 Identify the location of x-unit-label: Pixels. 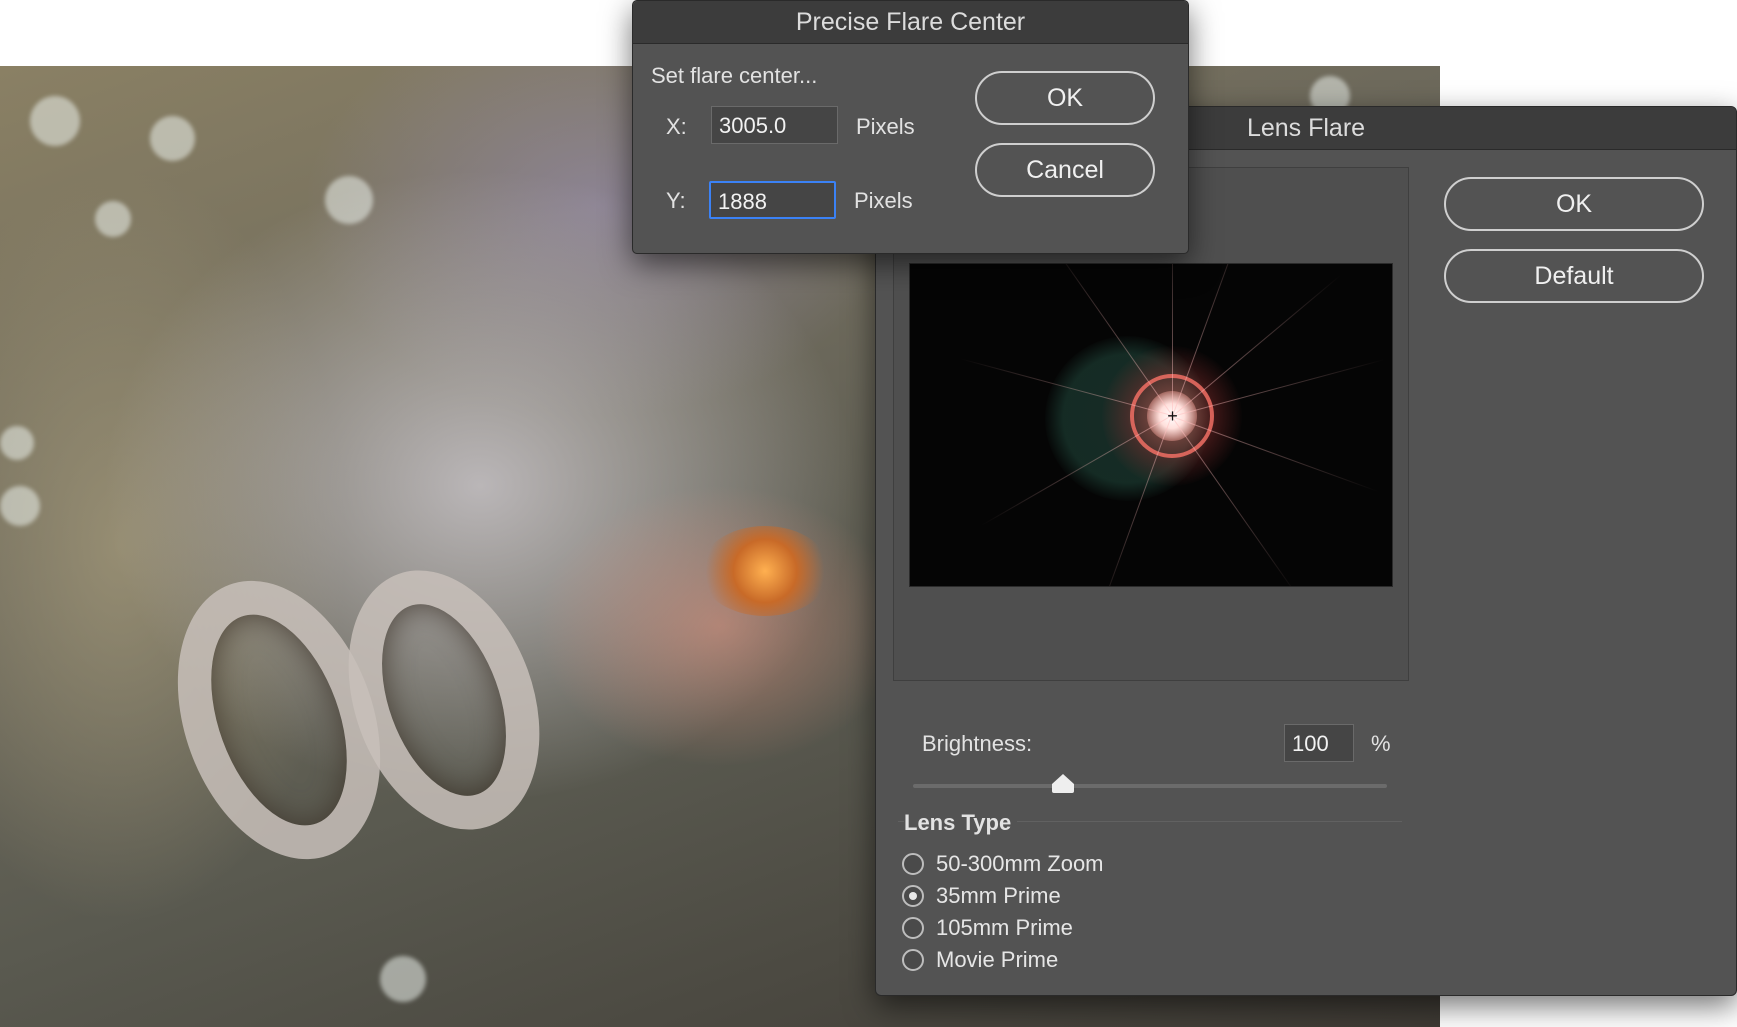
(885, 126).